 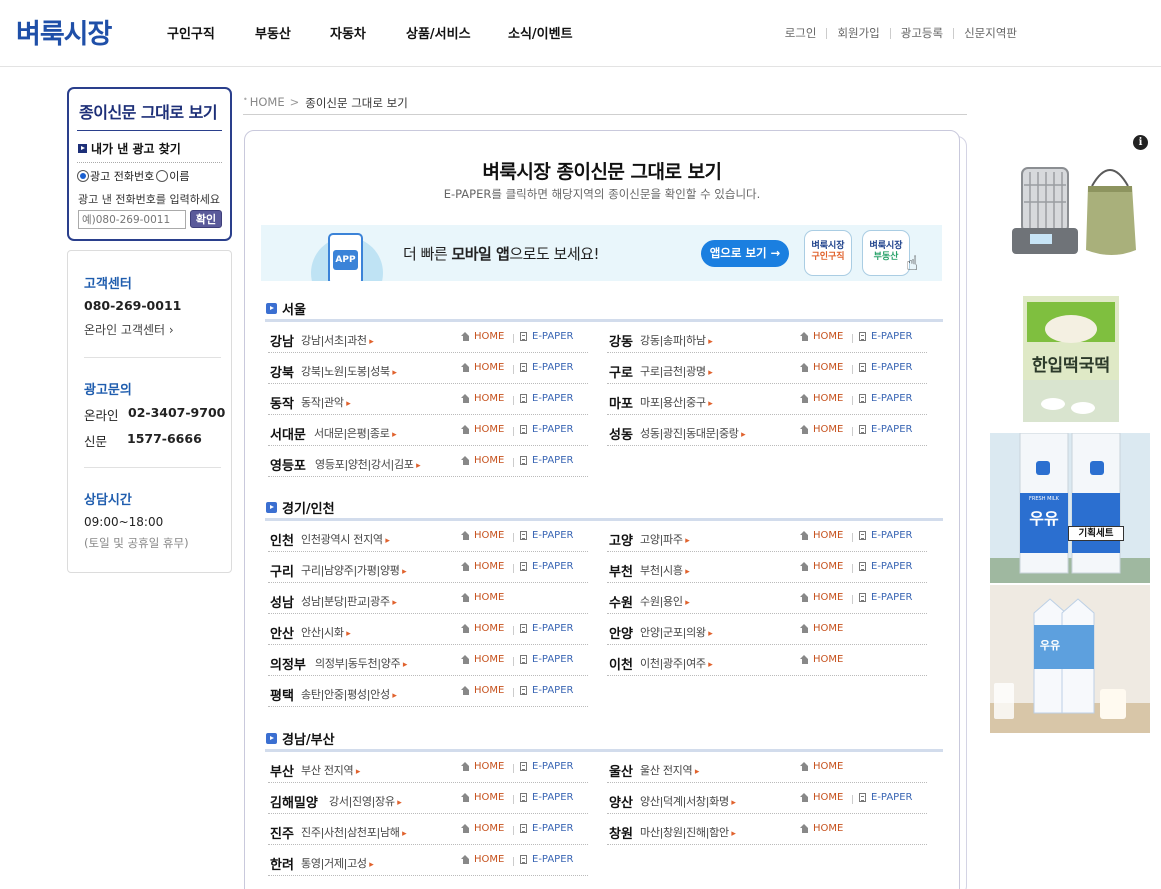 What do you see at coordinates (294, 801) in the screenshot?
I see `region-name: 김해밀양` at bounding box center [294, 801].